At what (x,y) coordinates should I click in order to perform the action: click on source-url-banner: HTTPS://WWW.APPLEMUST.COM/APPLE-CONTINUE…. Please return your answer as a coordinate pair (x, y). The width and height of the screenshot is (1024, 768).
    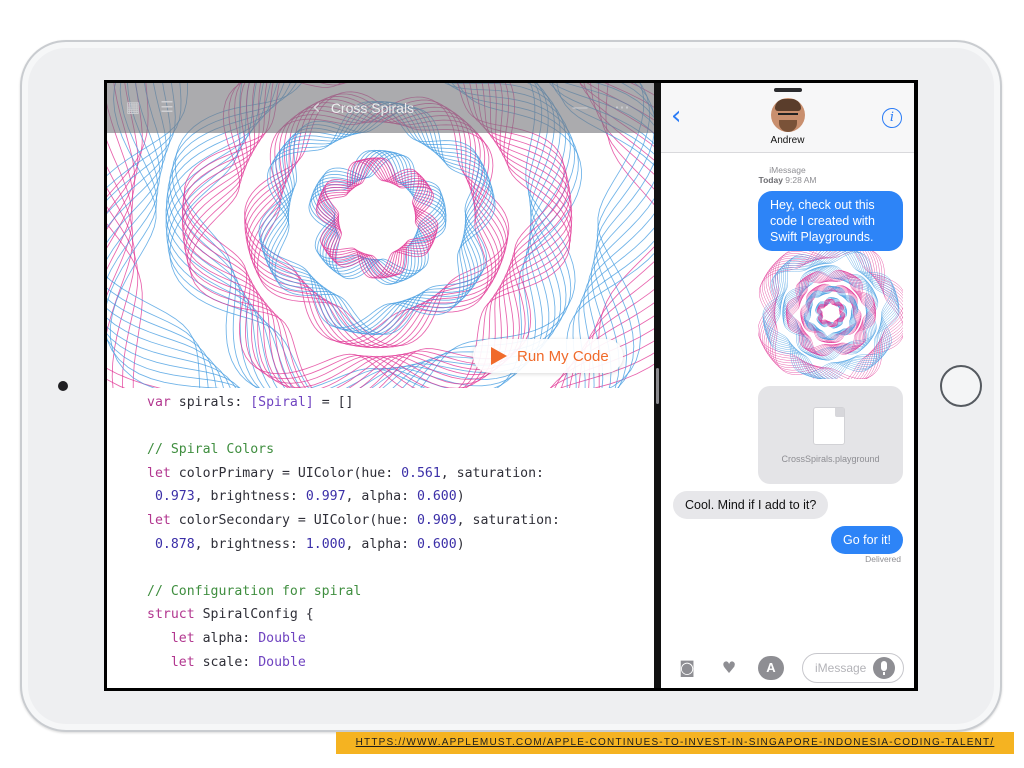
    Looking at the image, I should click on (675, 743).